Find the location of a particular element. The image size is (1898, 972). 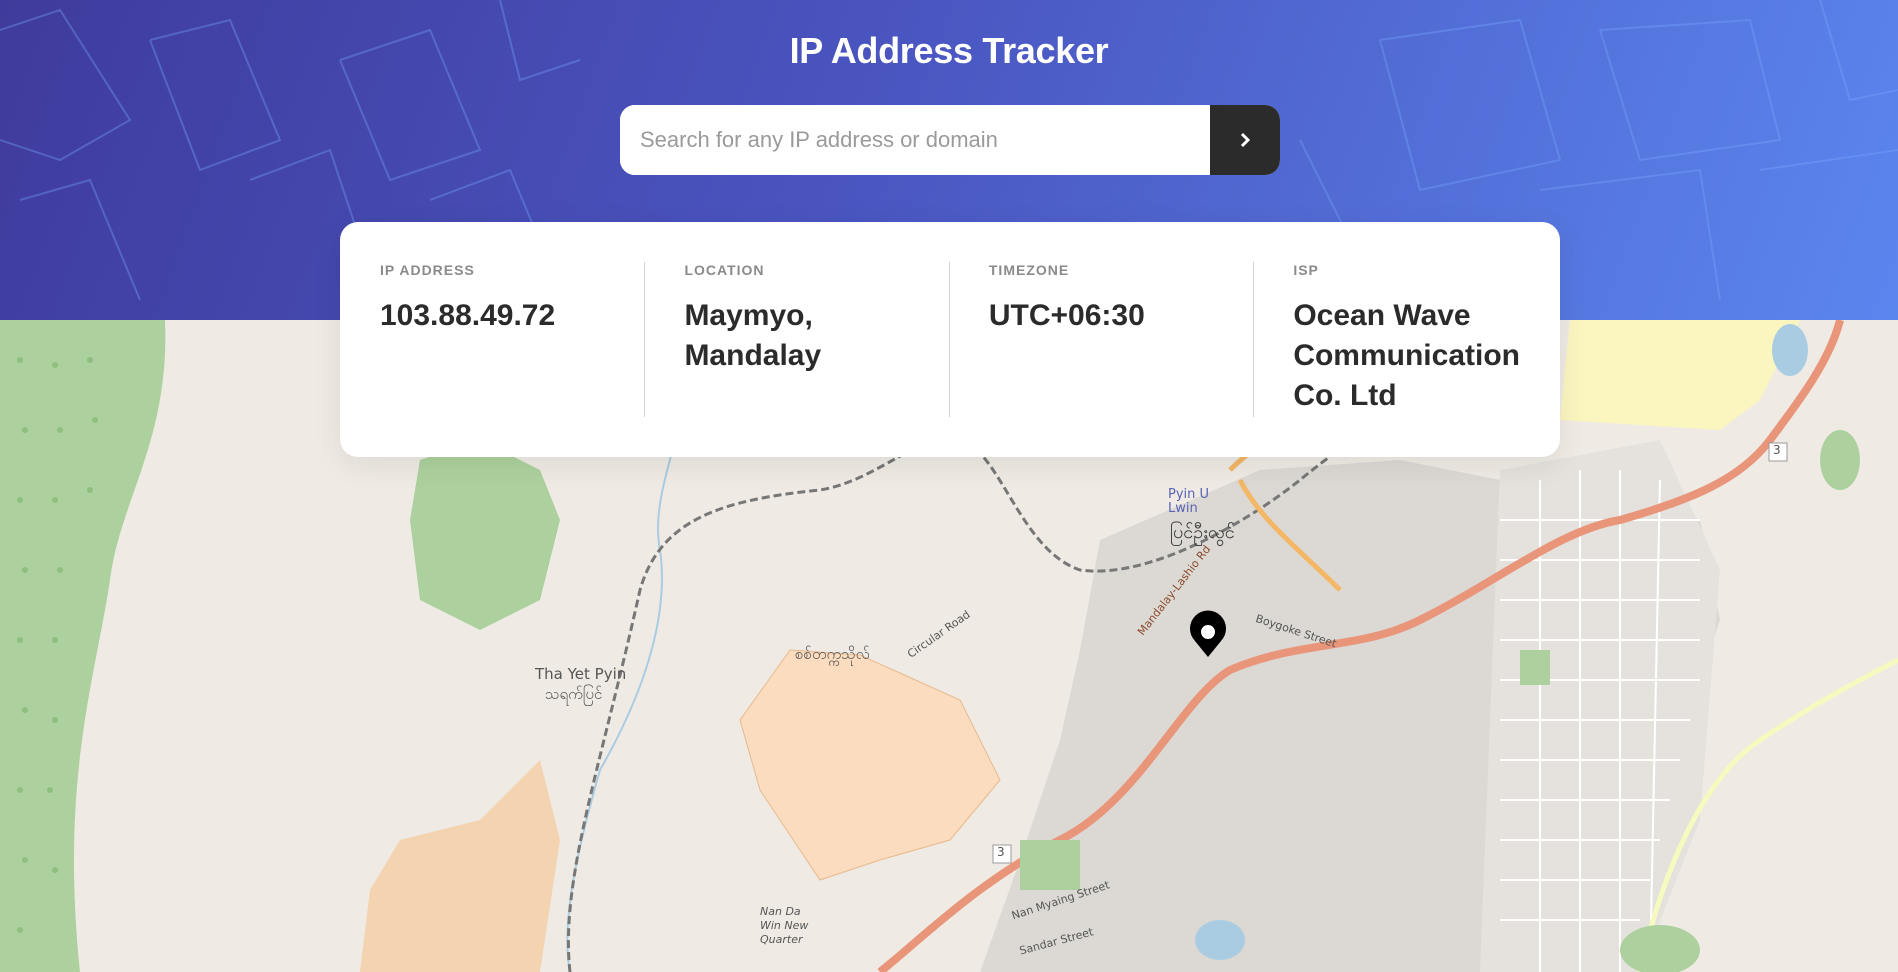

orange-area is located at coordinates (460, 866).